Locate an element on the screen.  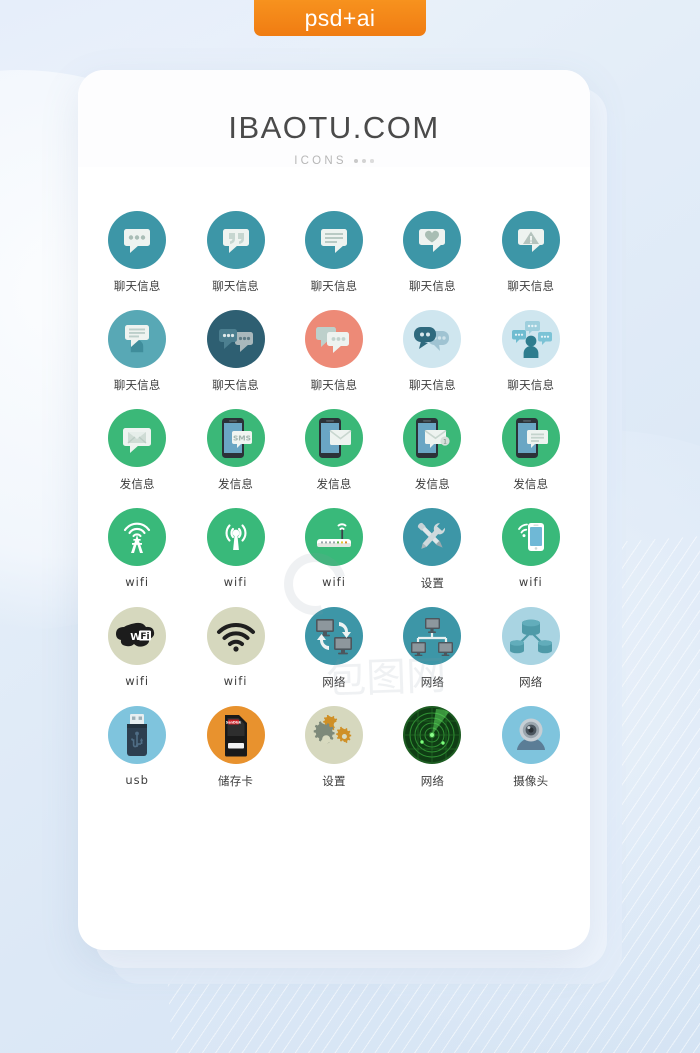
icon-cell-chat-user-lines: 聊天信息 is located at coordinates (137, 351).